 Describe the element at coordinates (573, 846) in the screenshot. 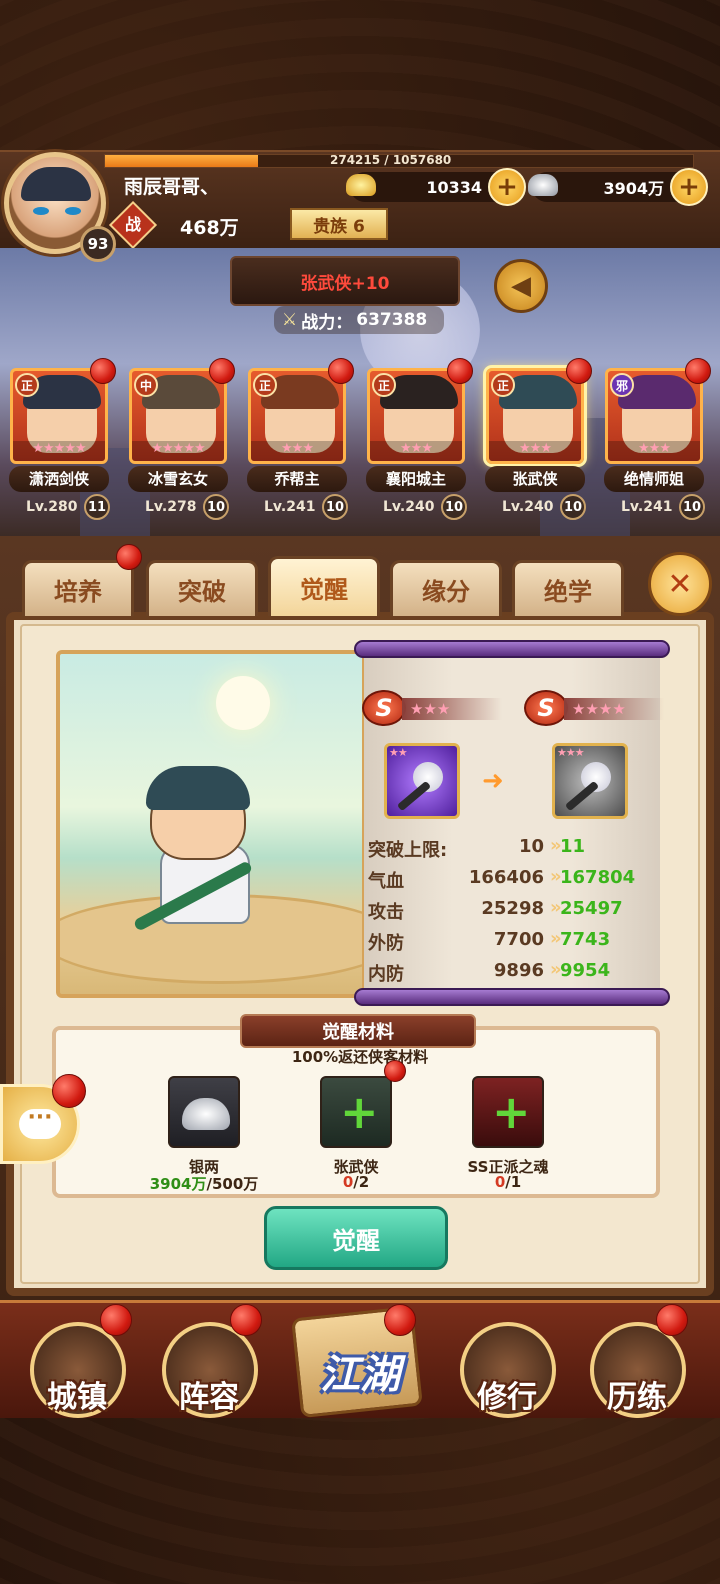

I see `stat-new-value: 11` at that location.